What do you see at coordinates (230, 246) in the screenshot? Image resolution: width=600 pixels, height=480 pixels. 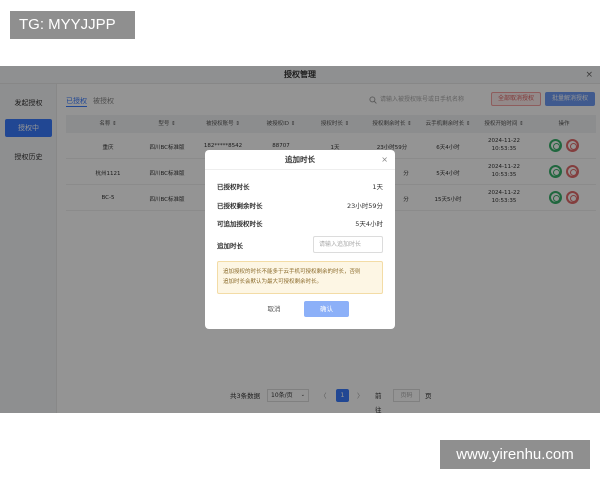 I see `extend-duration-label: 追加时长` at bounding box center [230, 246].